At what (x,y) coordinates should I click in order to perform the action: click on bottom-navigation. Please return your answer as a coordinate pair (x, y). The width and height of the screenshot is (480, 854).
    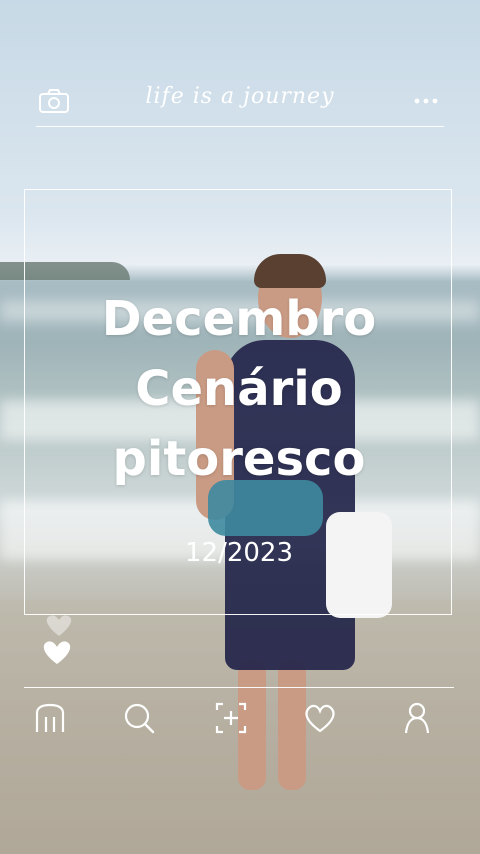
    Looking at the image, I should click on (239, 717).